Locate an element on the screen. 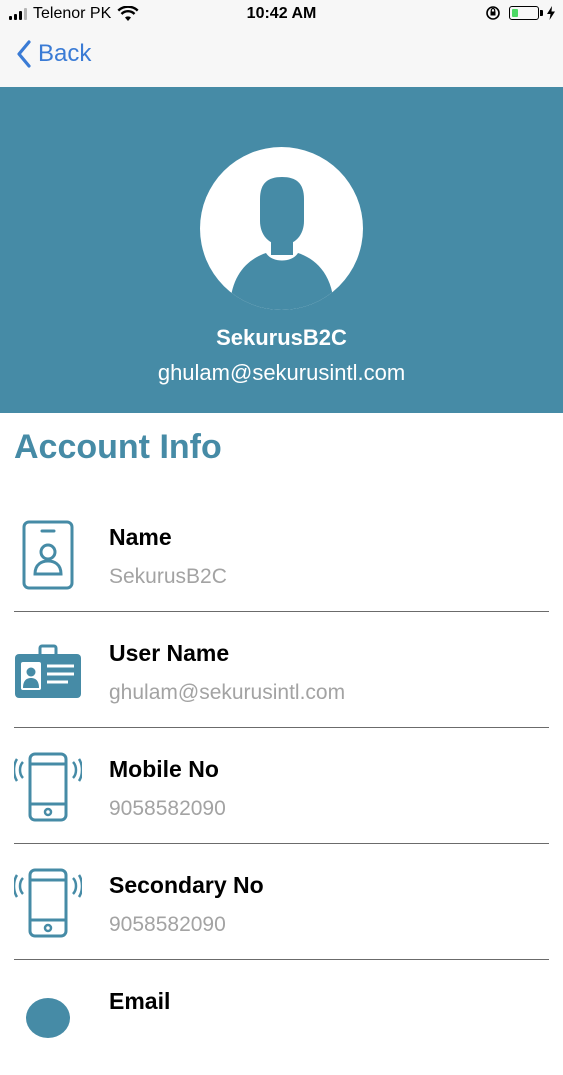 The width and height of the screenshot is (563, 1075). chevron-left-icon is located at coordinates (24, 54).